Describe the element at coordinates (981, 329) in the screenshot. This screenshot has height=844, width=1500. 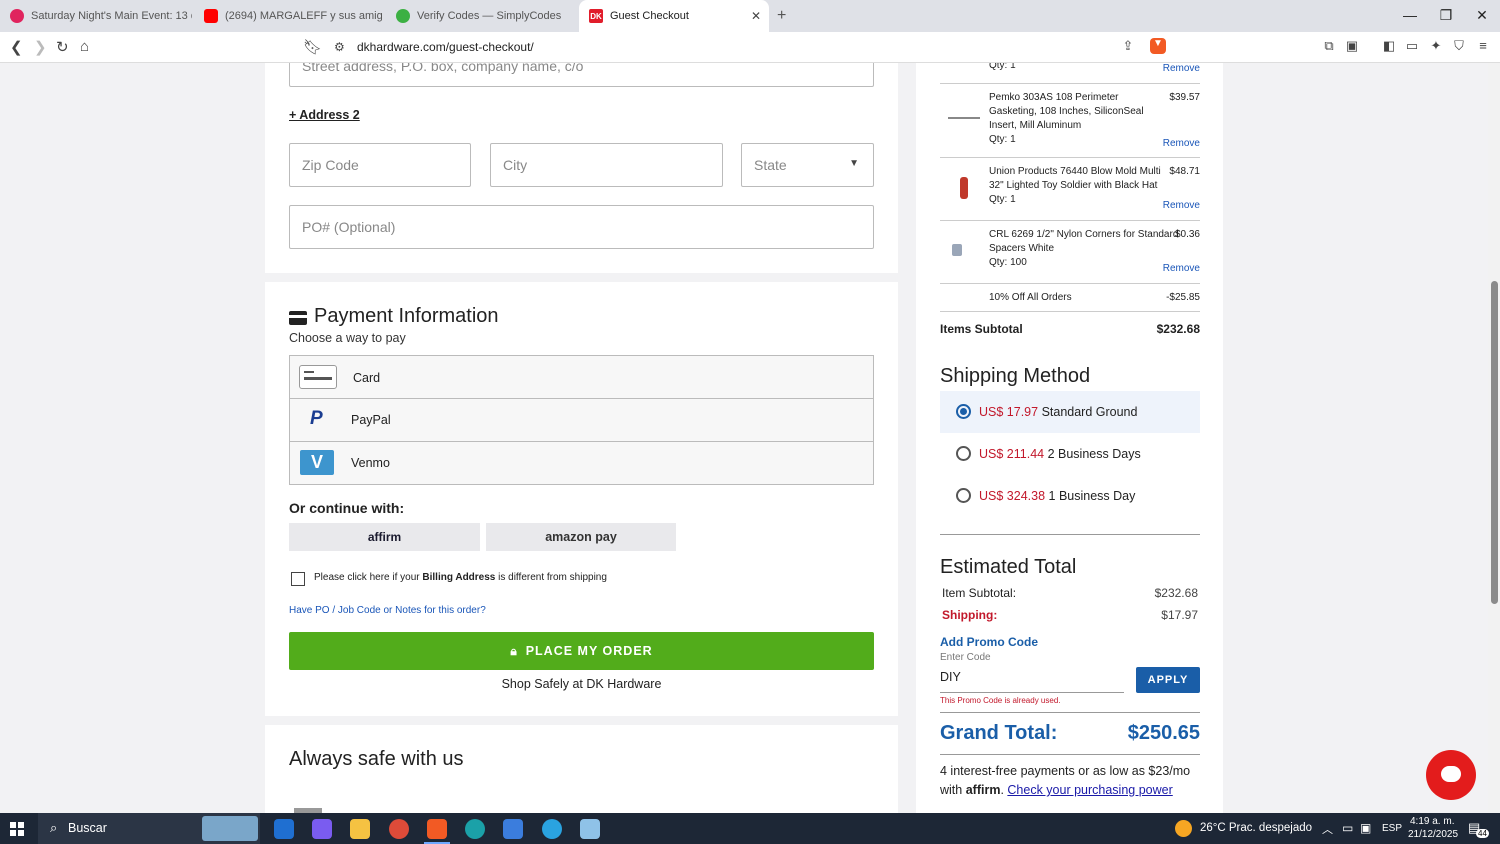
I see `items-subtotal-label: Items Subtotal` at that location.